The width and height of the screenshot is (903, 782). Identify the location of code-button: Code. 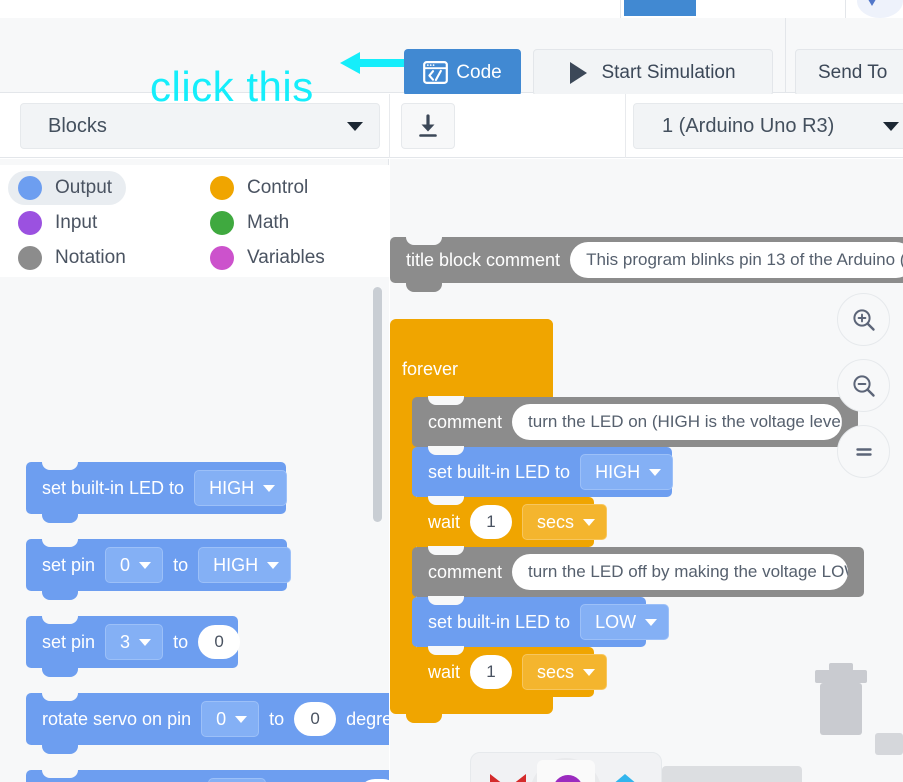
(462, 72).